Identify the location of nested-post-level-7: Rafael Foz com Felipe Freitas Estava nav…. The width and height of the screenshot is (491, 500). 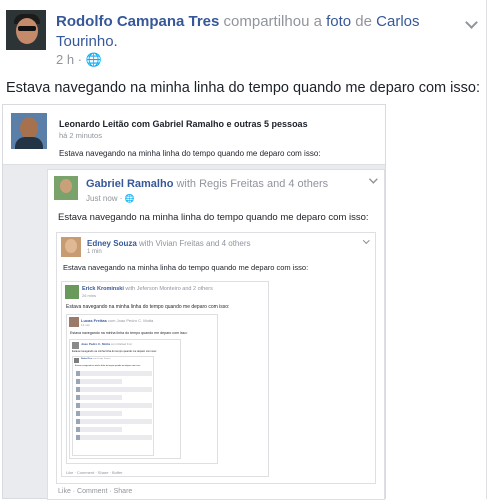
(113, 406).